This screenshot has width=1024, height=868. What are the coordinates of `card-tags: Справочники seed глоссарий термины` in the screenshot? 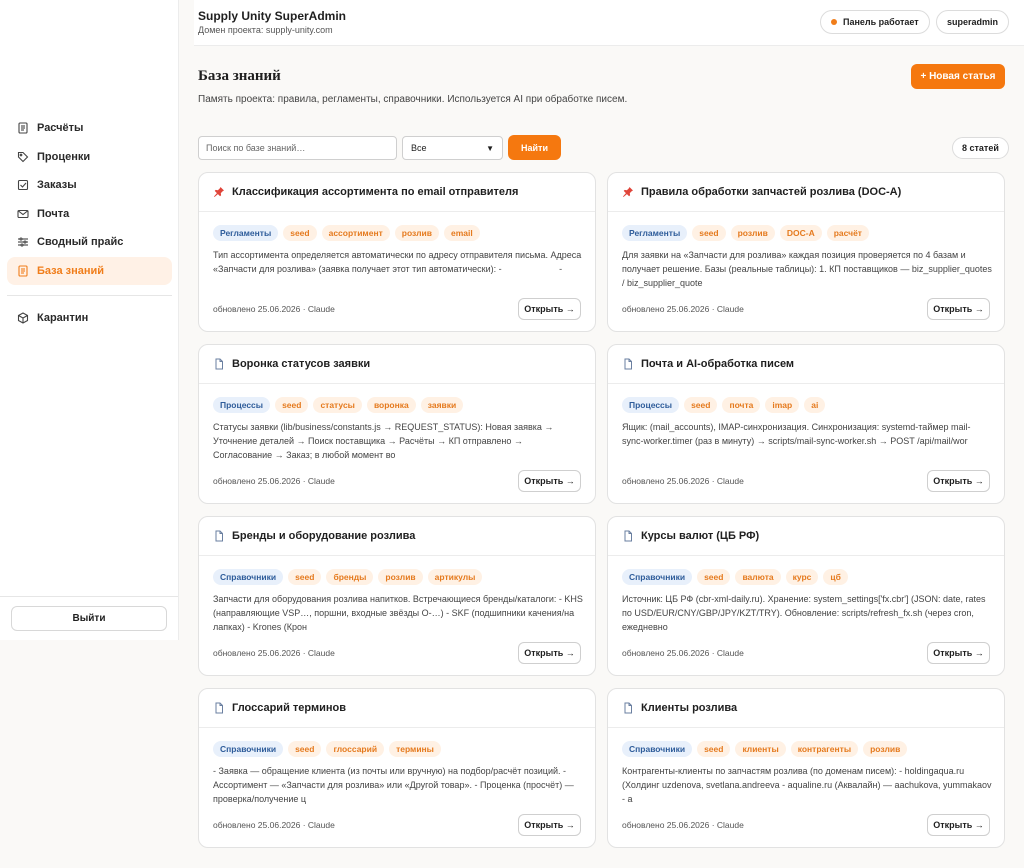 It's located at (329, 749).